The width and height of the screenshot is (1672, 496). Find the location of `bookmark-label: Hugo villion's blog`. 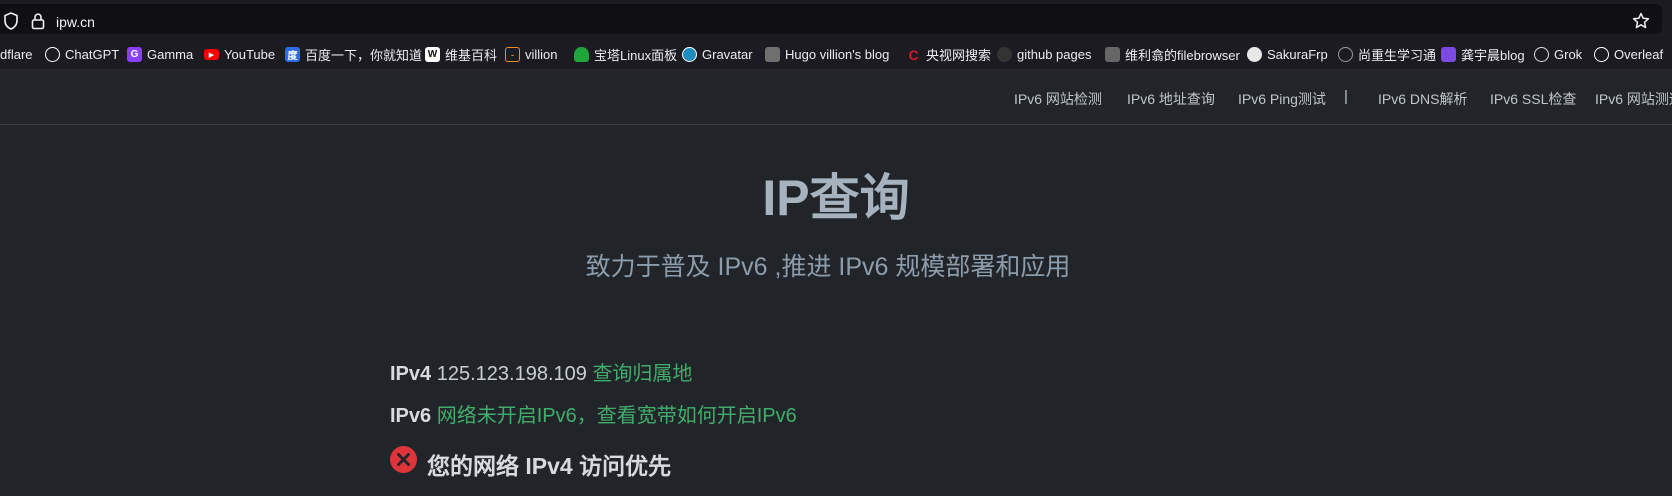

bookmark-label: Hugo villion's blog is located at coordinates (837, 54).